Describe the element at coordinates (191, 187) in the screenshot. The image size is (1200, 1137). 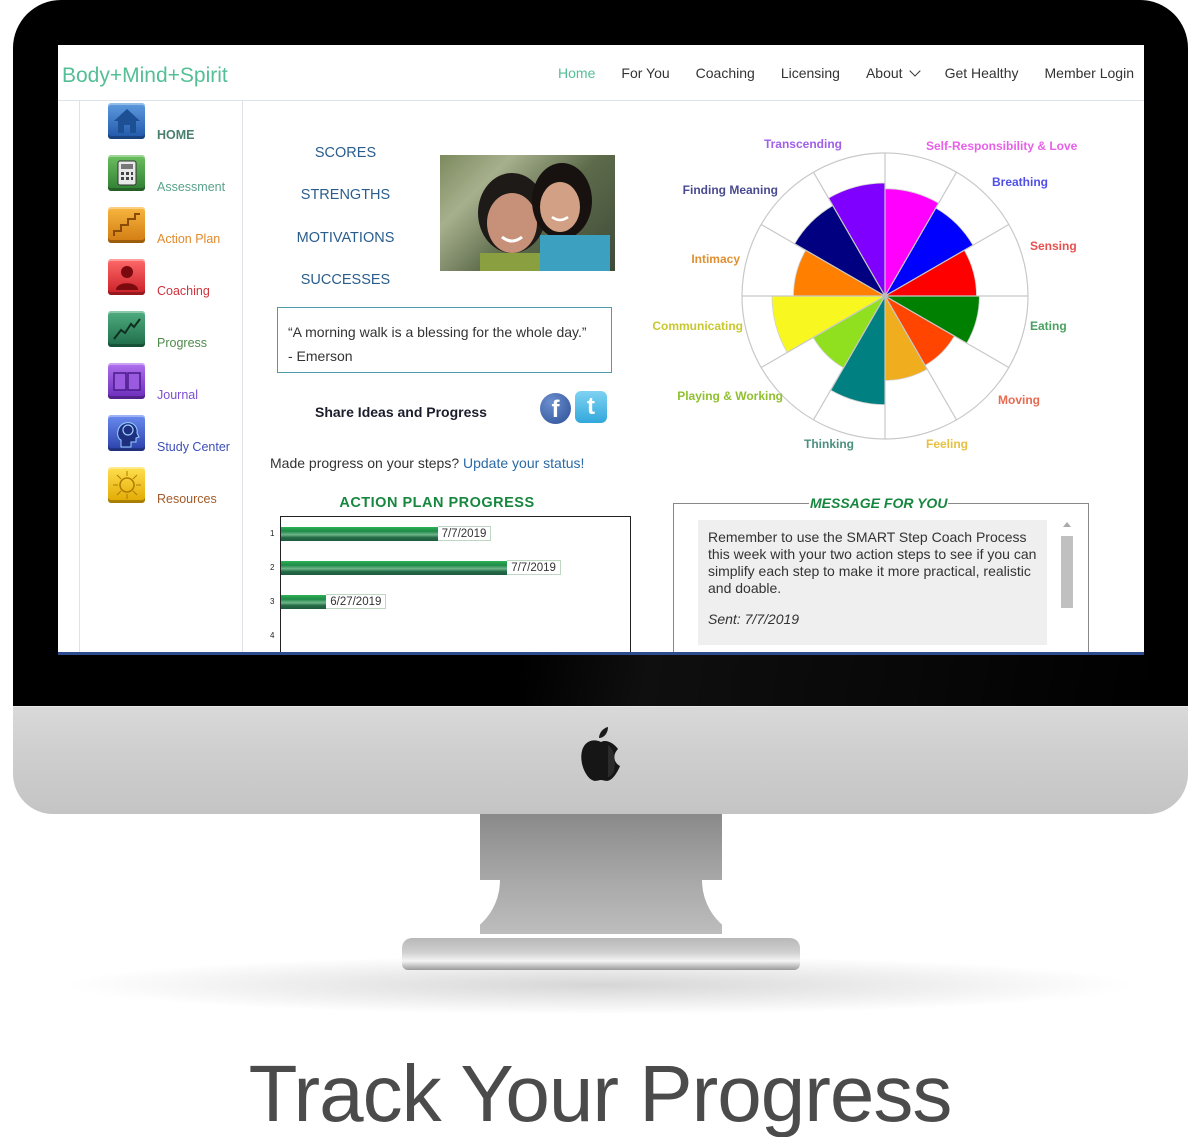
I see `sidebar-label: Assessment` at that location.